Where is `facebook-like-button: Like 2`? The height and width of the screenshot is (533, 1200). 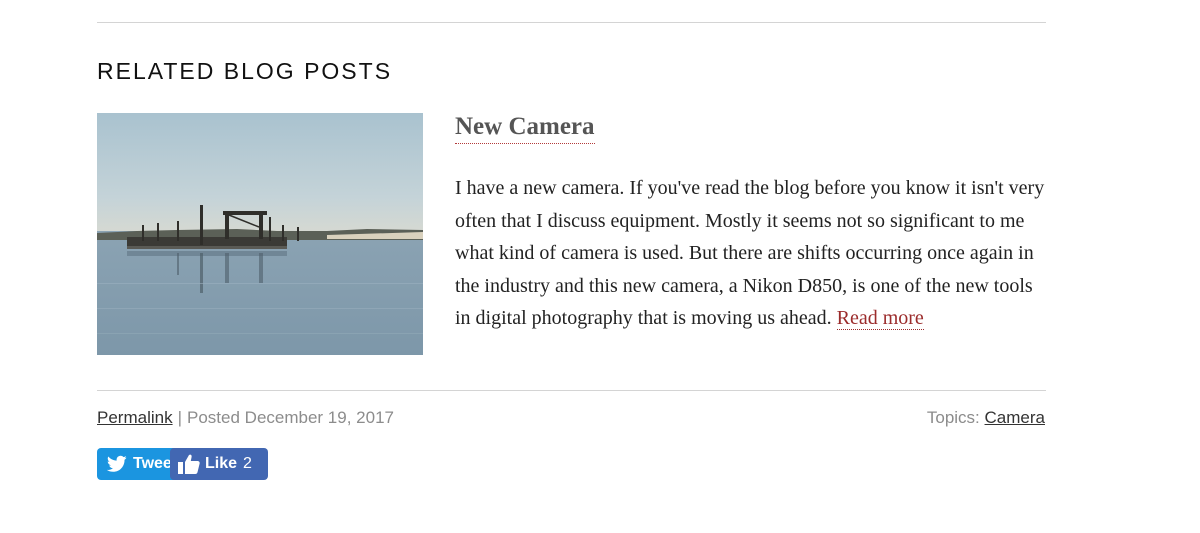
facebook-like-button: Like 2 is located at coordinates (219, 464).